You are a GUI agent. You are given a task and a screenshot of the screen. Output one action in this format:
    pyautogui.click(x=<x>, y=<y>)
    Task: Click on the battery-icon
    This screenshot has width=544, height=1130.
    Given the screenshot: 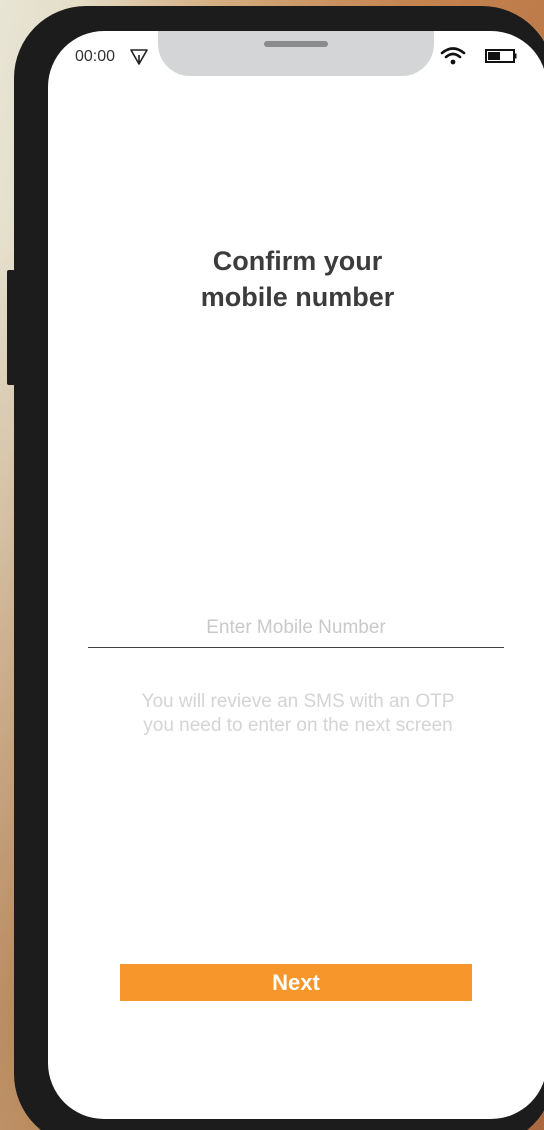 What is the action you would take?
    pyautogui.click(x=501, y=56)
    